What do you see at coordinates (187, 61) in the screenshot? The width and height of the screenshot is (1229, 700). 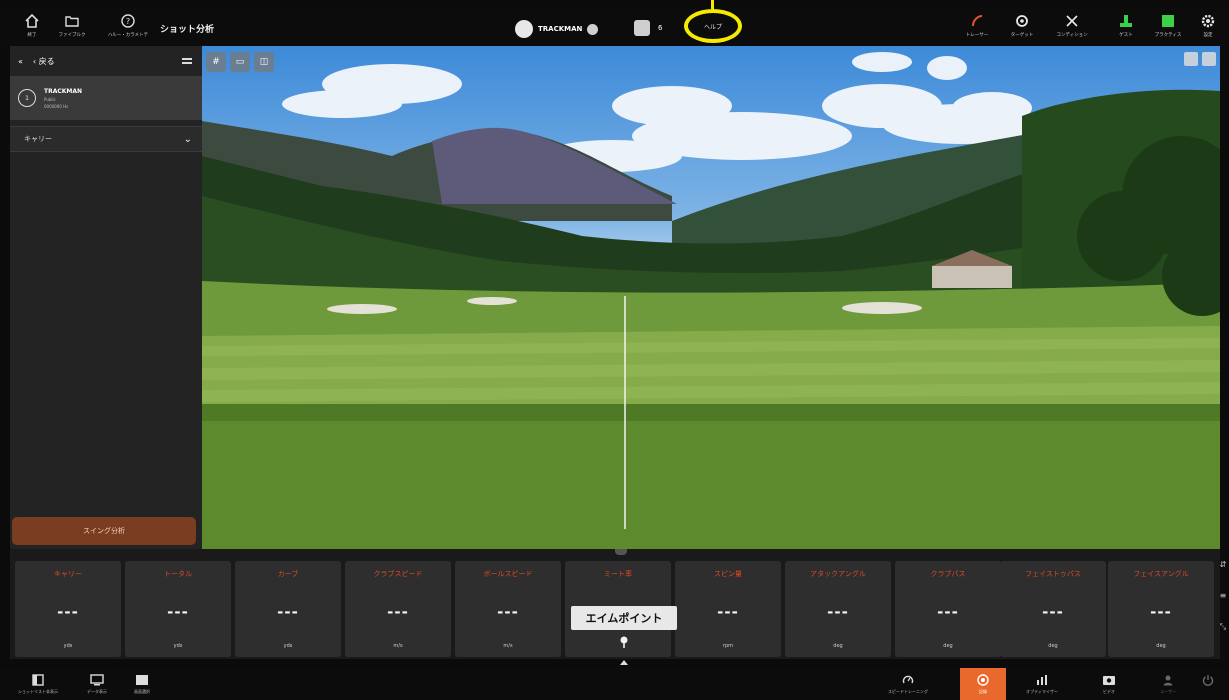 I see `menu-icon` at bounding box center [187, 61].